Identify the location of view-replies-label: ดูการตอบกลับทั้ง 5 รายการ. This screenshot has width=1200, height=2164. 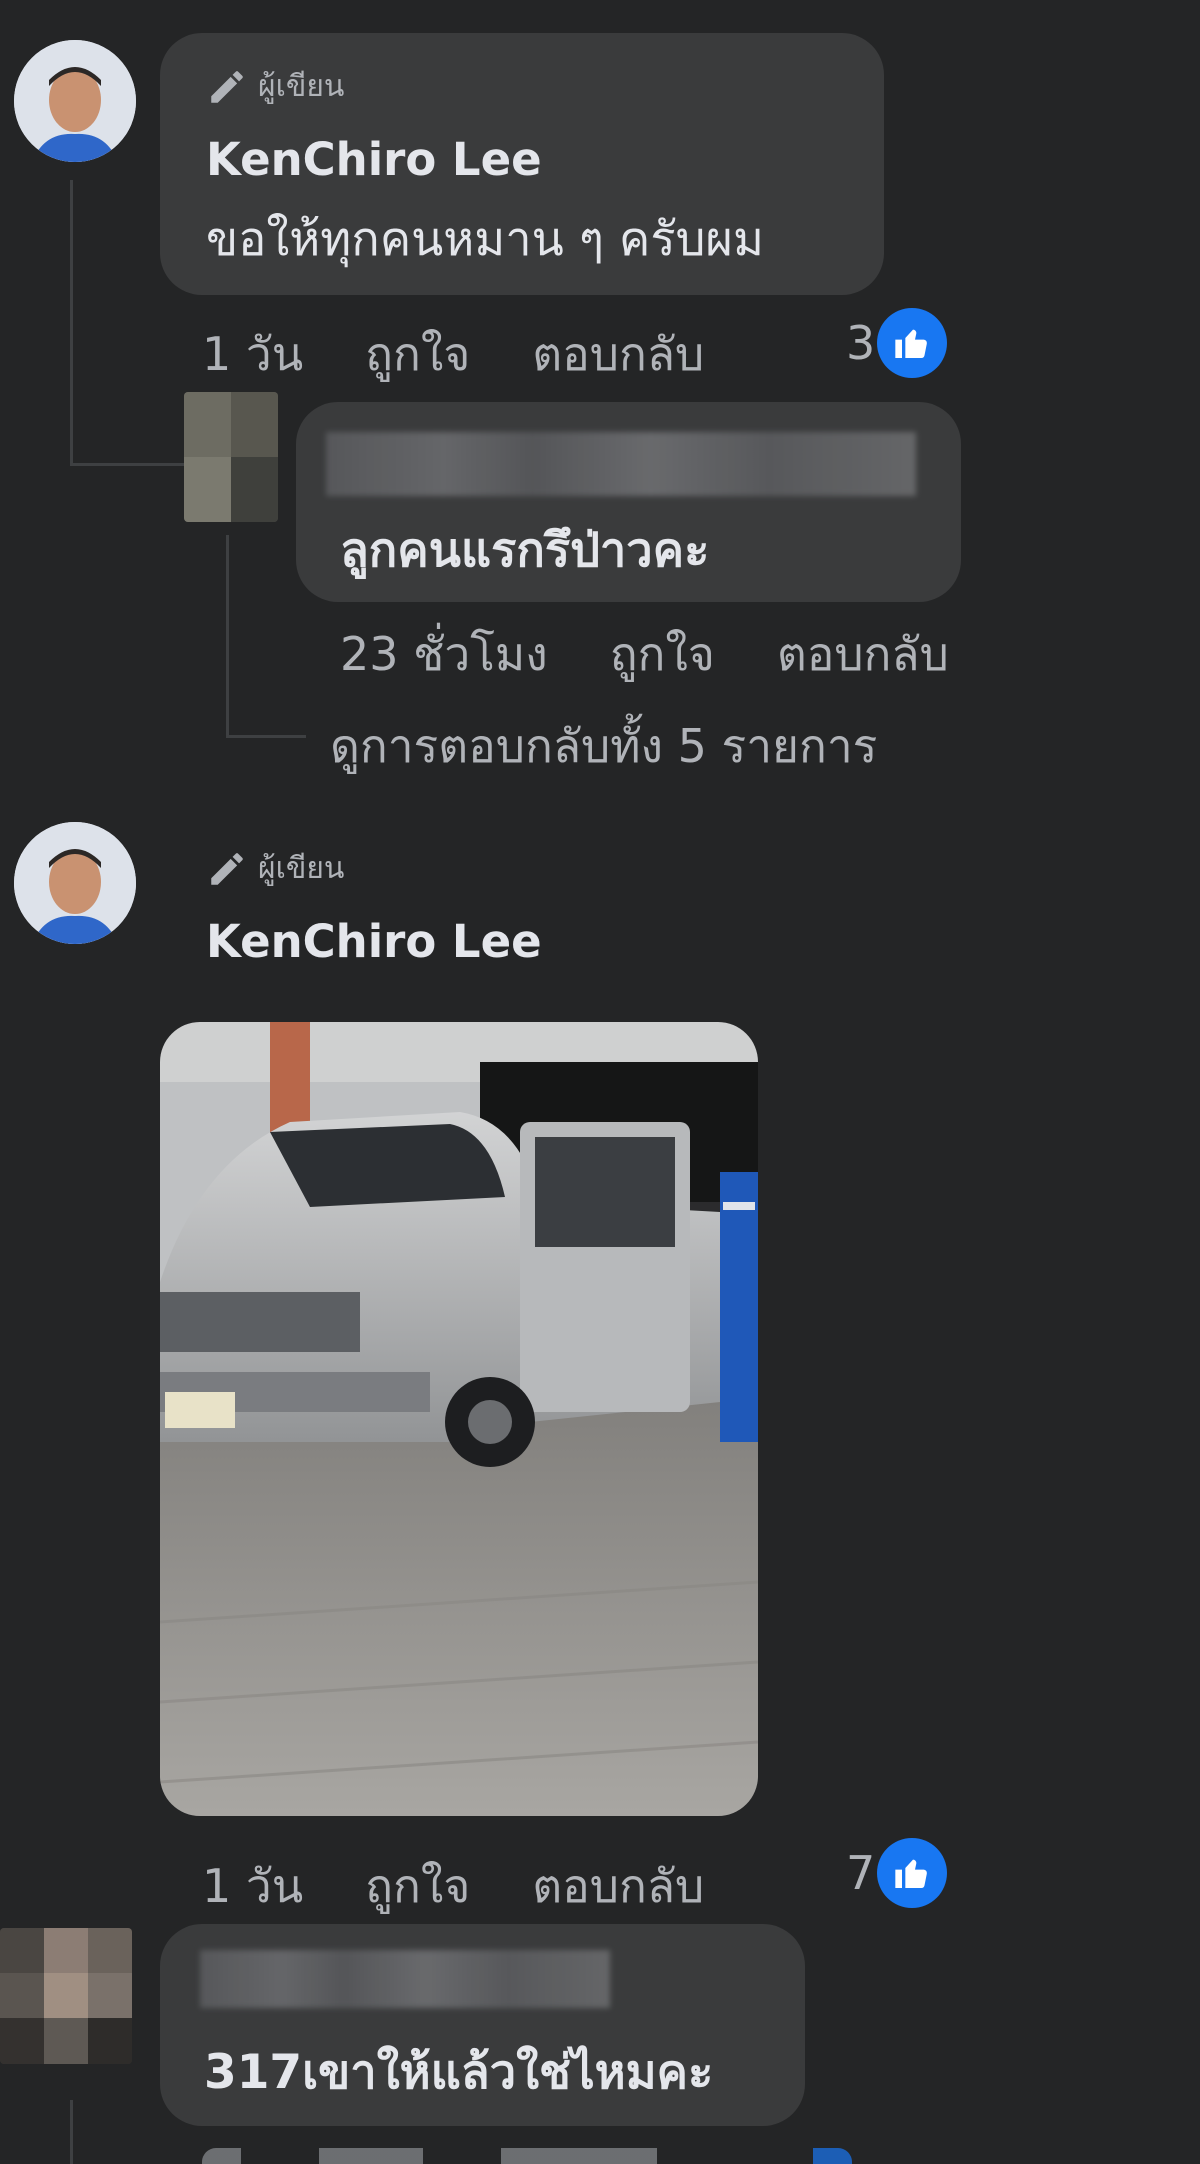
(604, 746).